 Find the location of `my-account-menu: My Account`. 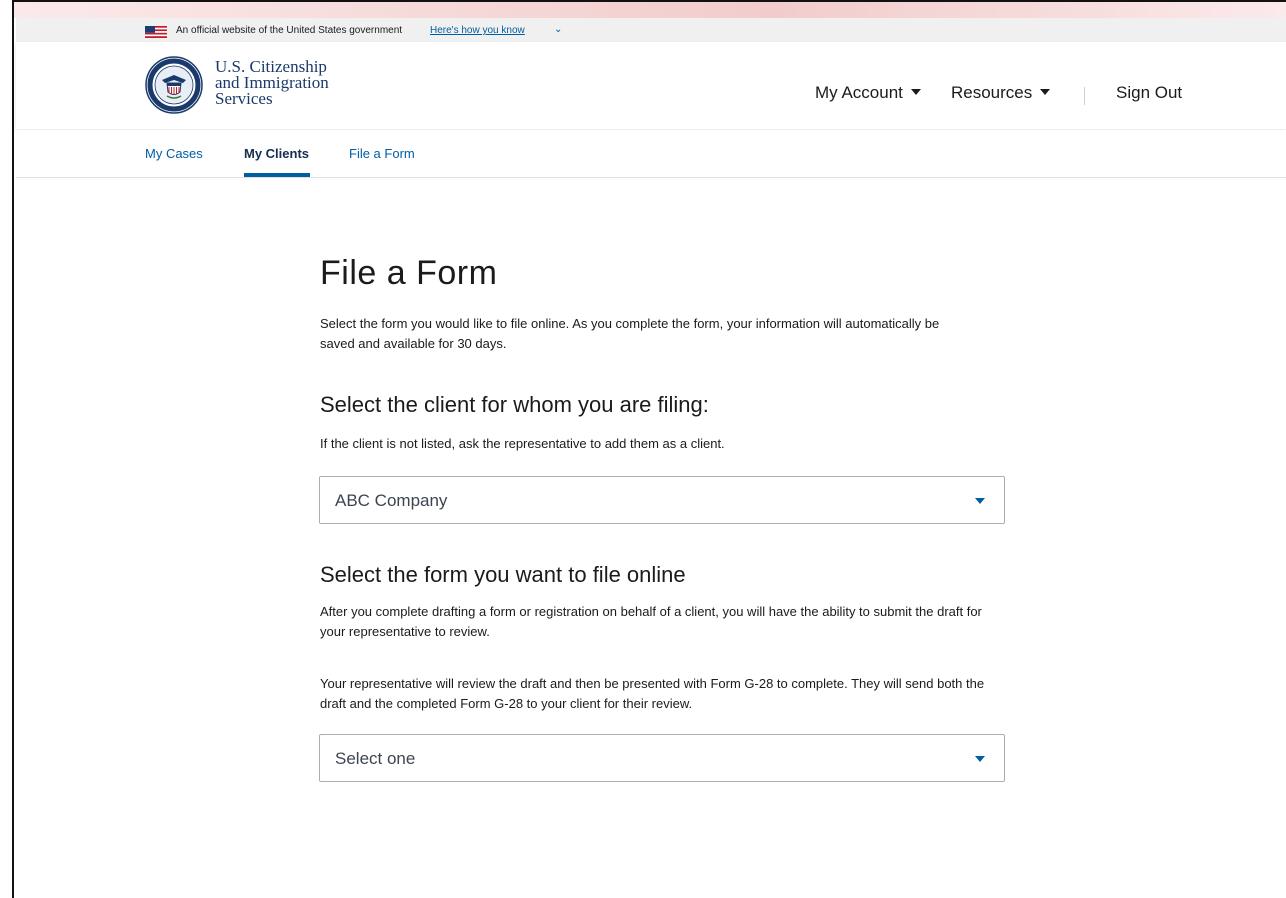

my-account-menu: My Account is located at coordinates (868, 93).